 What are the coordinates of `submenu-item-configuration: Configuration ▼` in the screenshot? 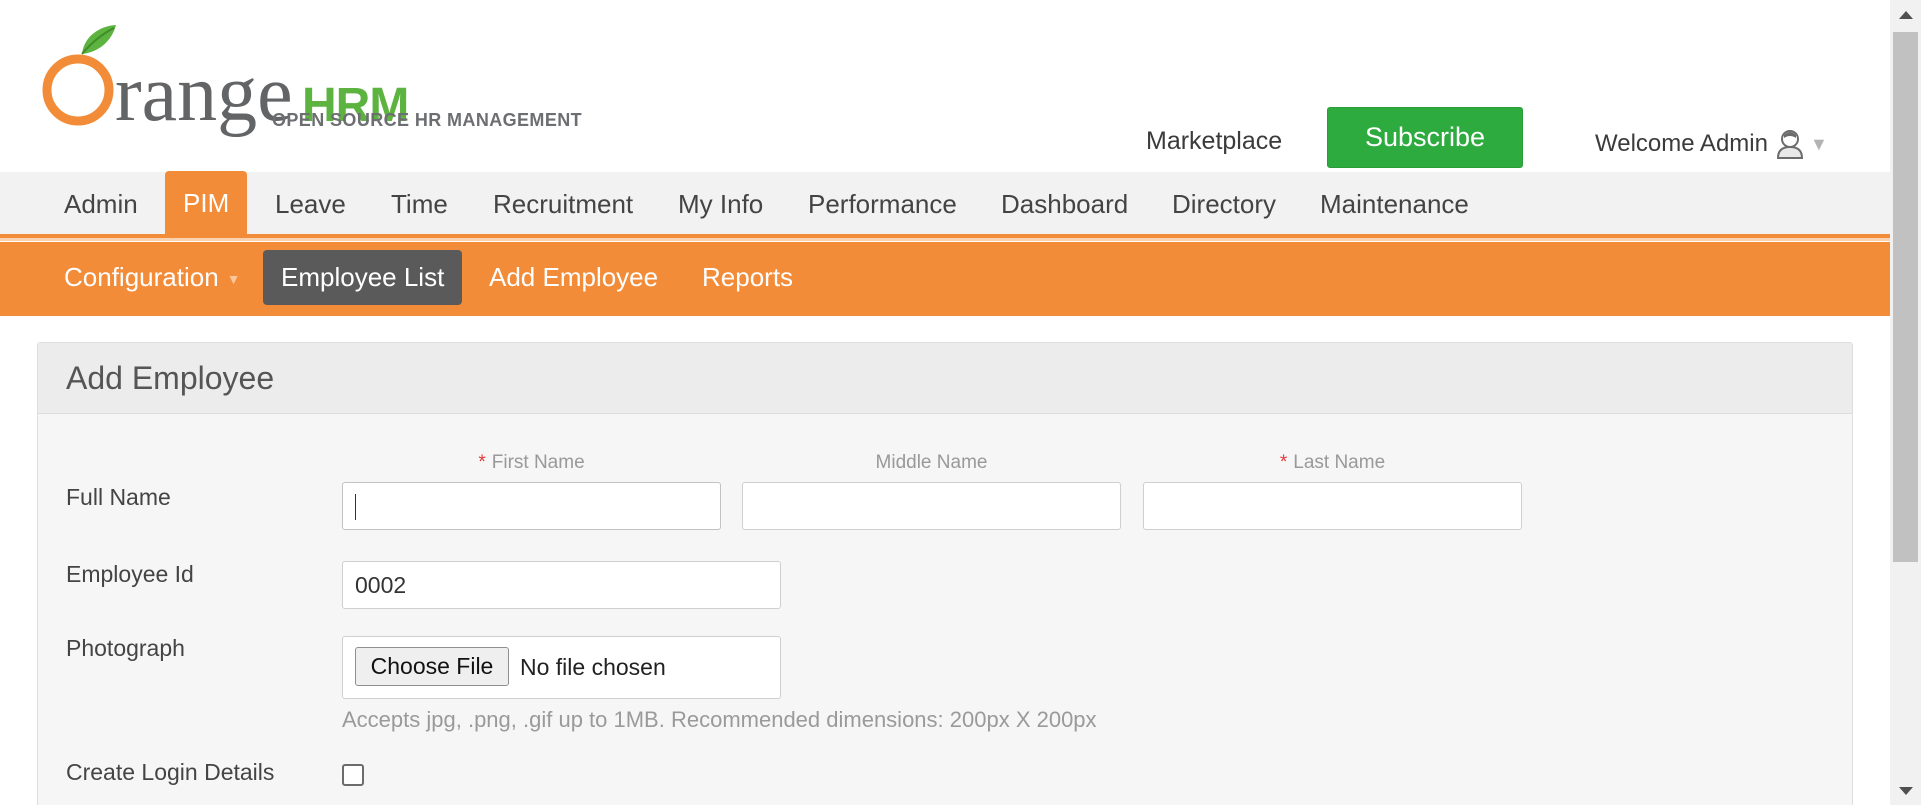 It's located at (152, 277).